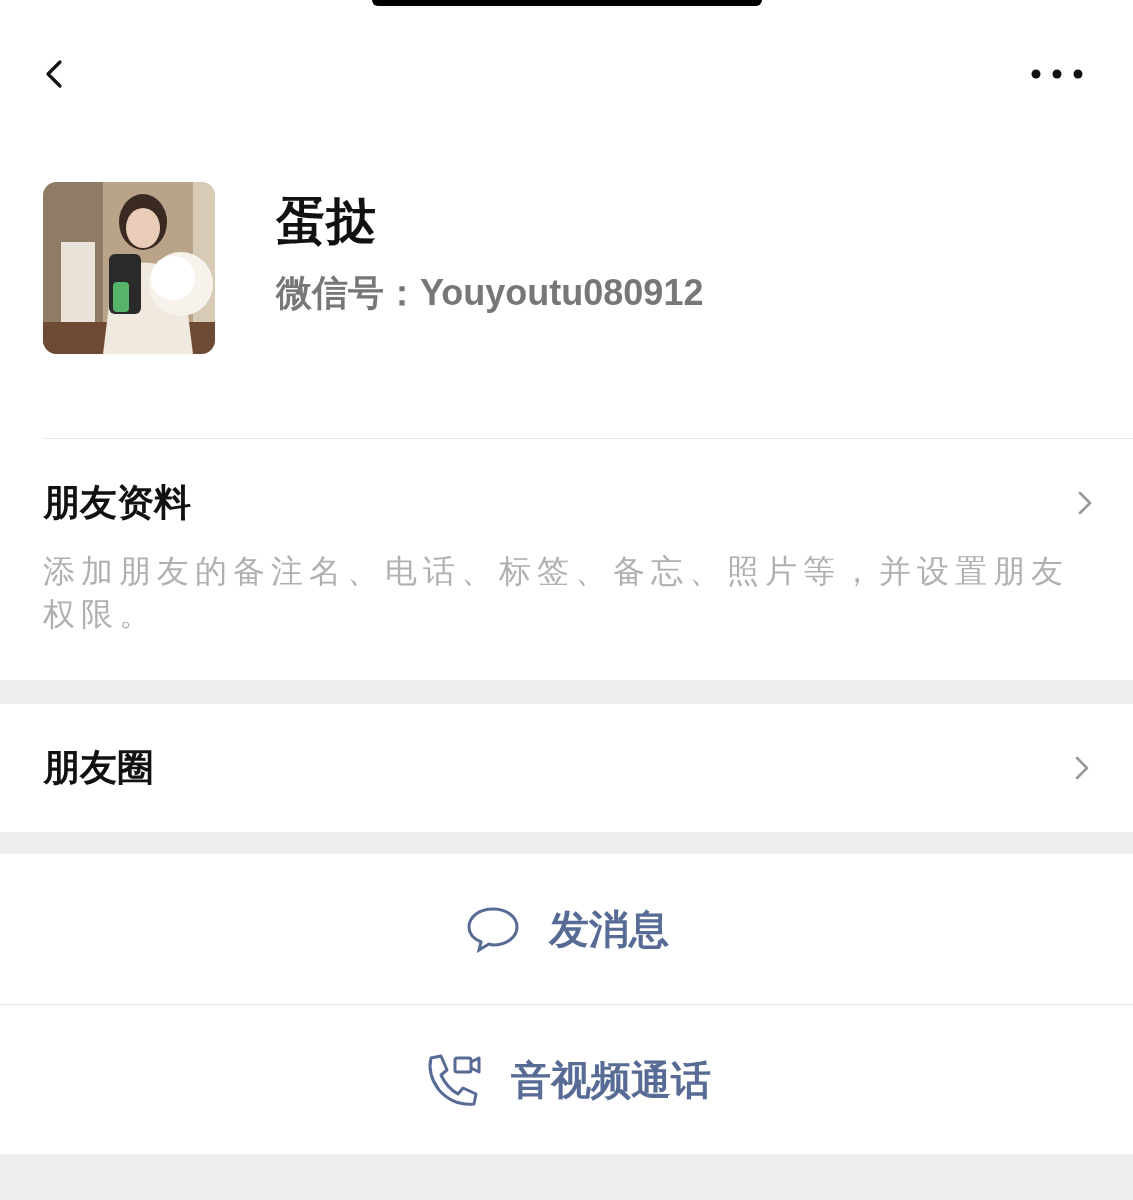  I want to click on row-title: 朋友资料, so click(117, 503).